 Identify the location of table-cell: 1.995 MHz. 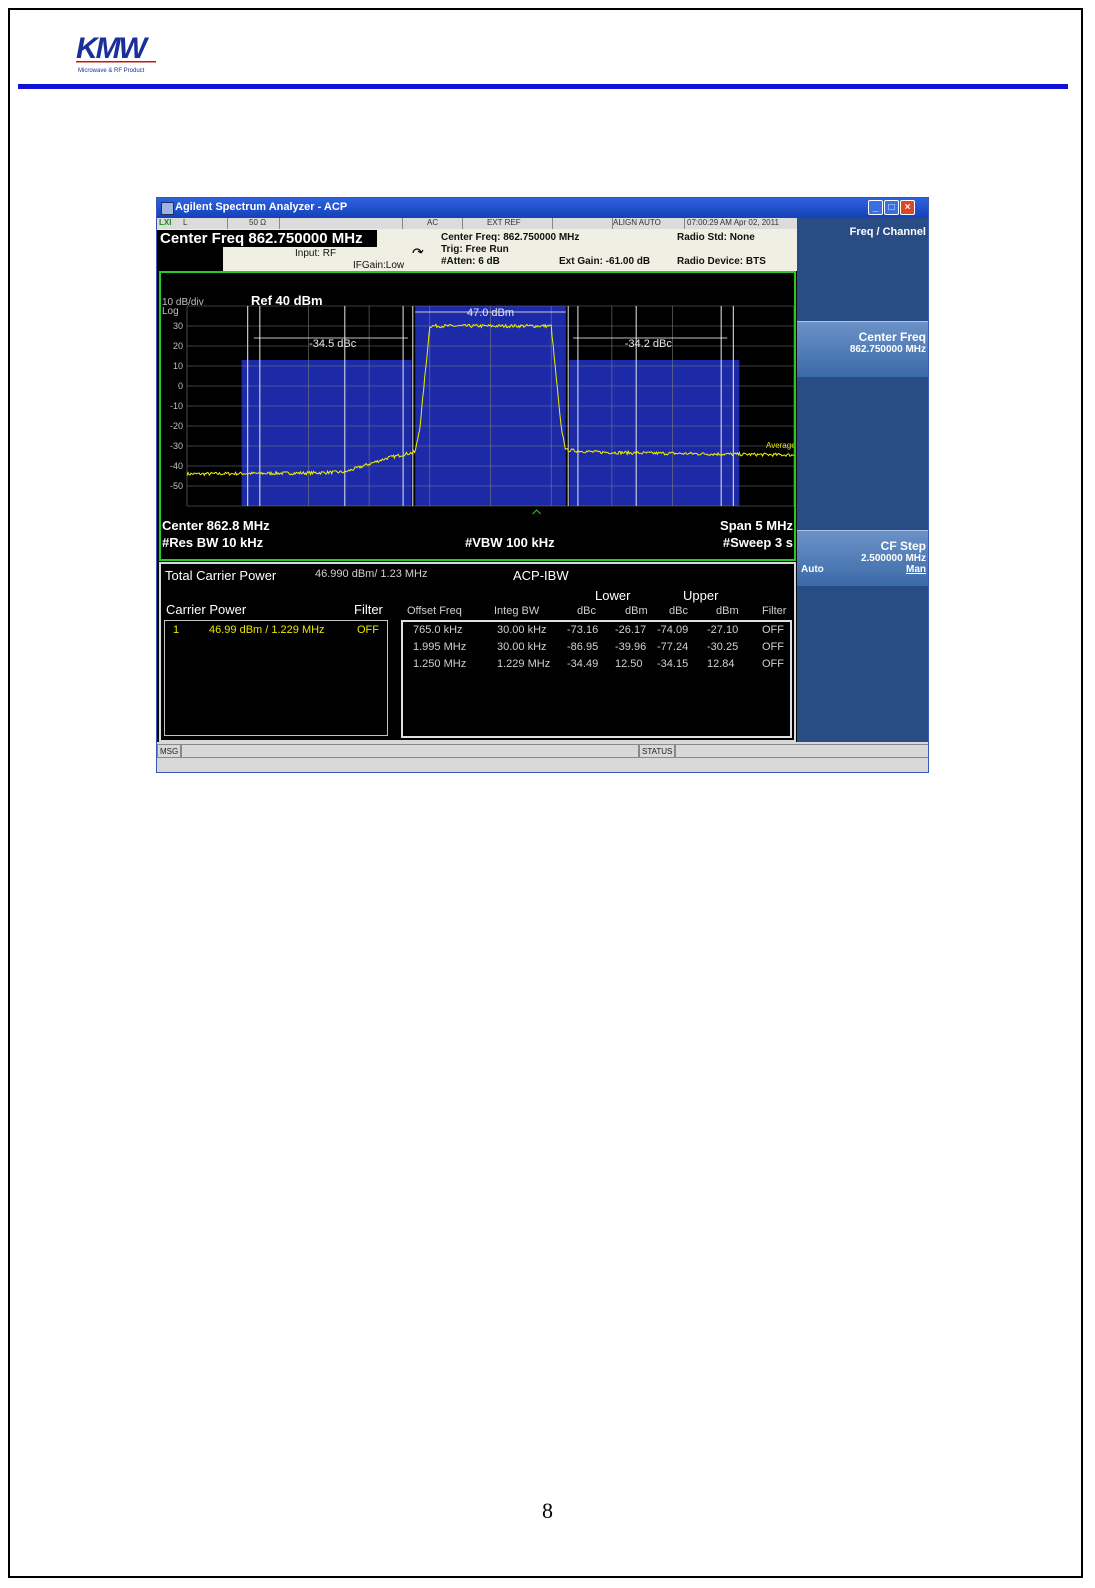
(440, 647).